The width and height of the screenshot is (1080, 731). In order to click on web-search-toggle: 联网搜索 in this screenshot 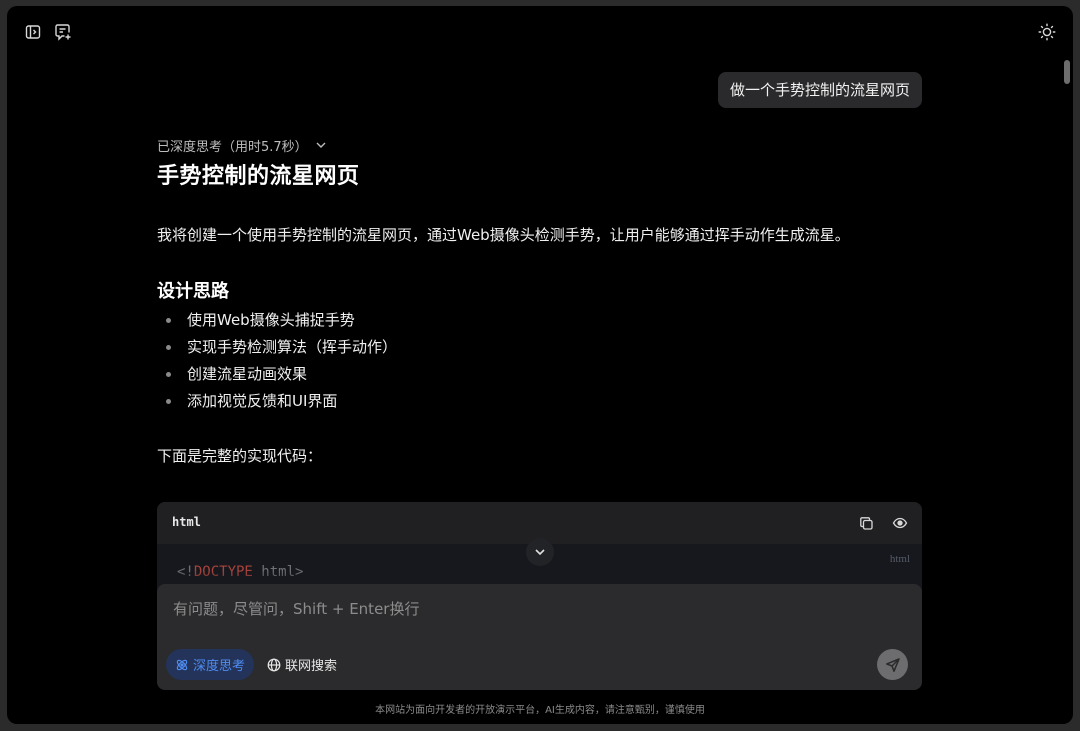, I will do `click(302, 664)`.